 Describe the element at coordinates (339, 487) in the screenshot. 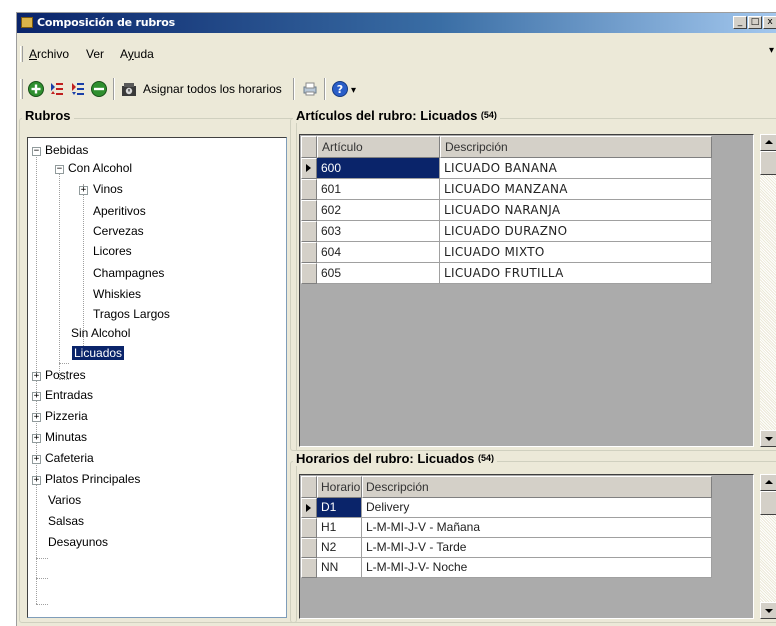

I see `column-header-horario: Horario` at that location.